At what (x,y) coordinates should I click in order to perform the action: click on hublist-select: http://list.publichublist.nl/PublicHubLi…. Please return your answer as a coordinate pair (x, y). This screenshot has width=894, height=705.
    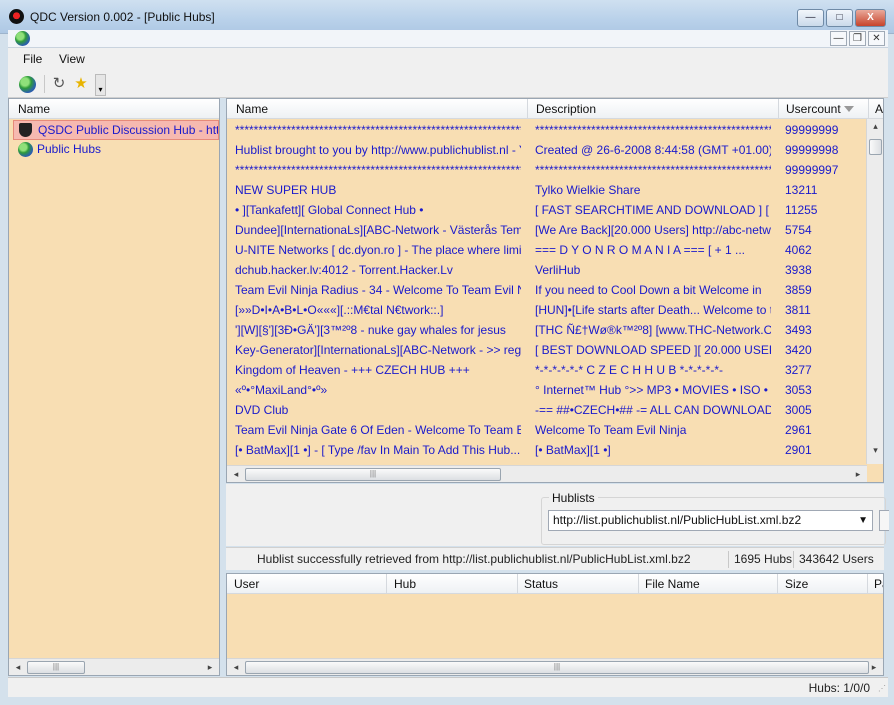
    Looking at the image, I should click on (710, 520).